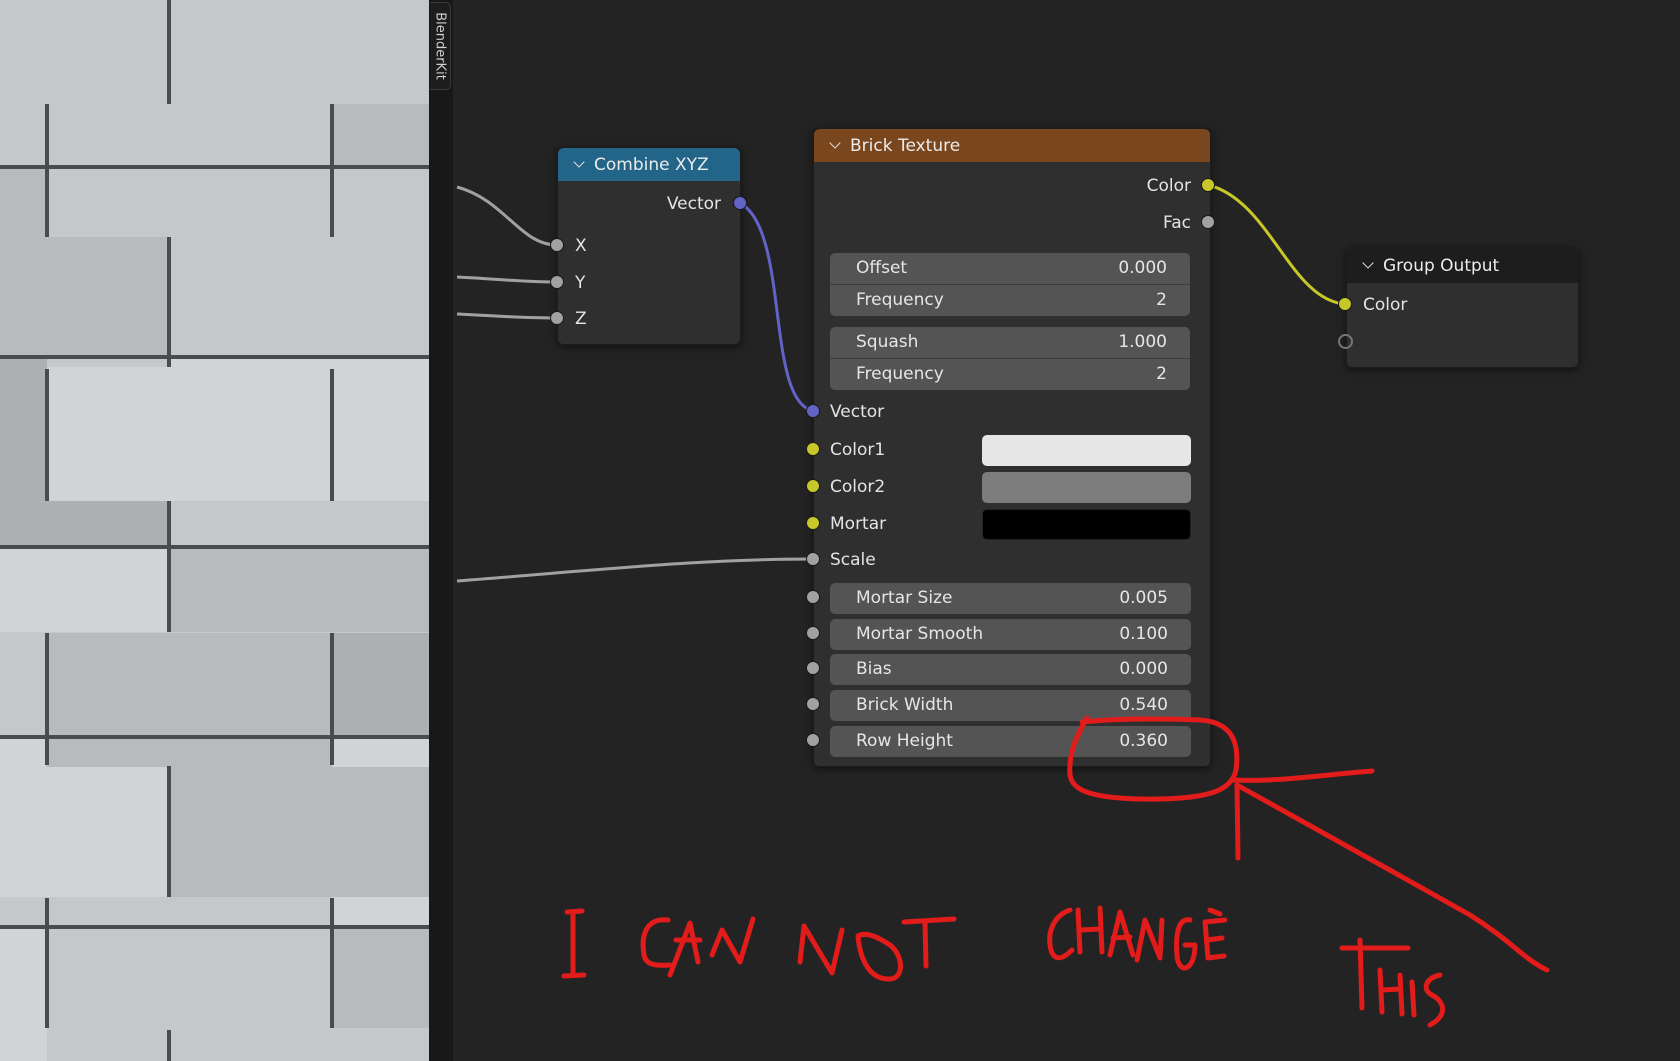  Describe the element at coordinates (1010, 374) in the screenshot. I see `squash-frequency-field: Frequency 2` at that location.